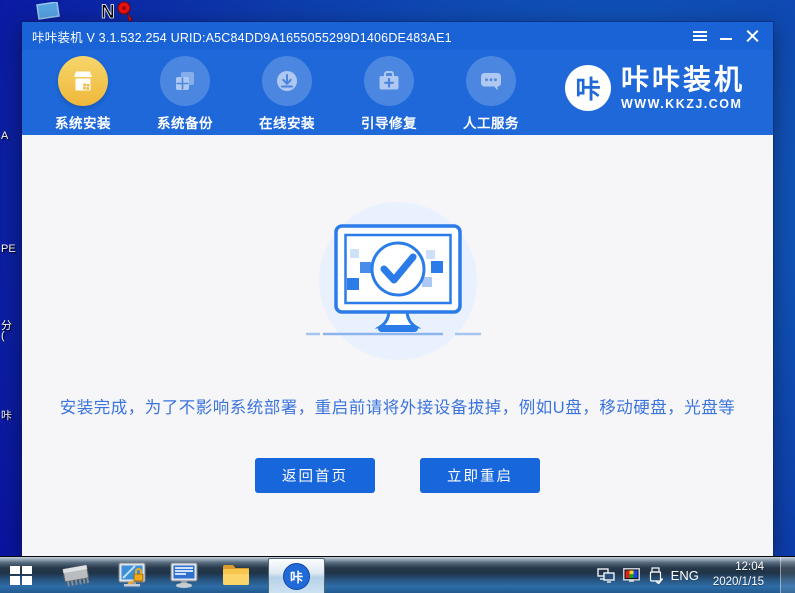  Describe the element at coordinates (83, 123) in the screenshot. I see `nav-label: 系统安装` at that location.